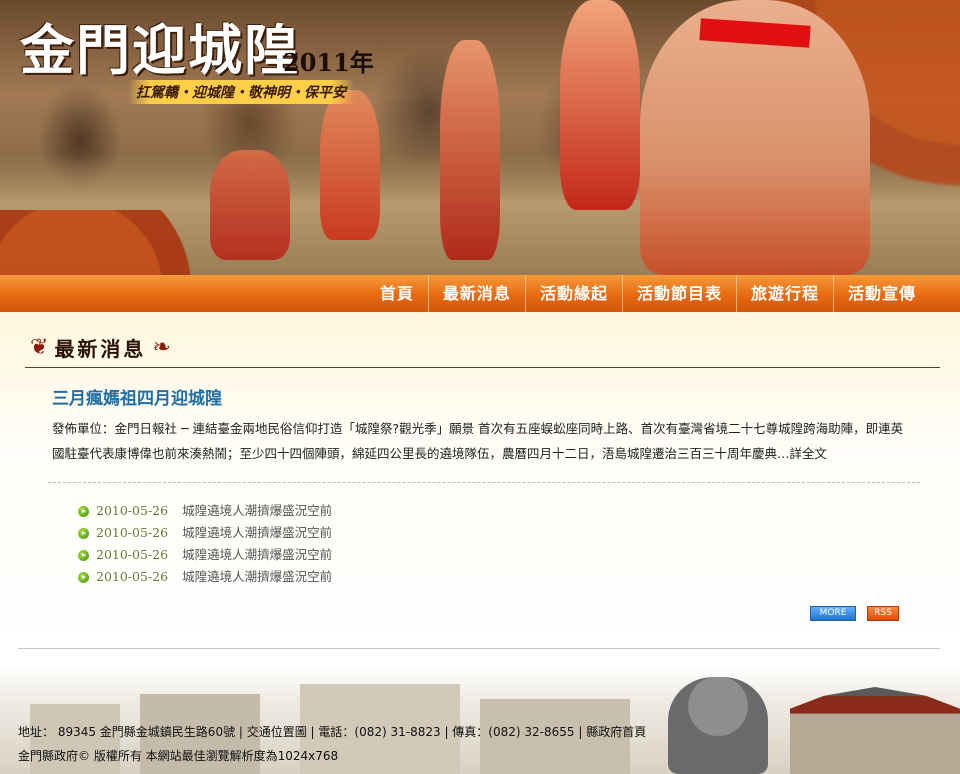  Describe the element at coordinates (833, 613) in the screenshot. I see `more-button: MORE` at that location.